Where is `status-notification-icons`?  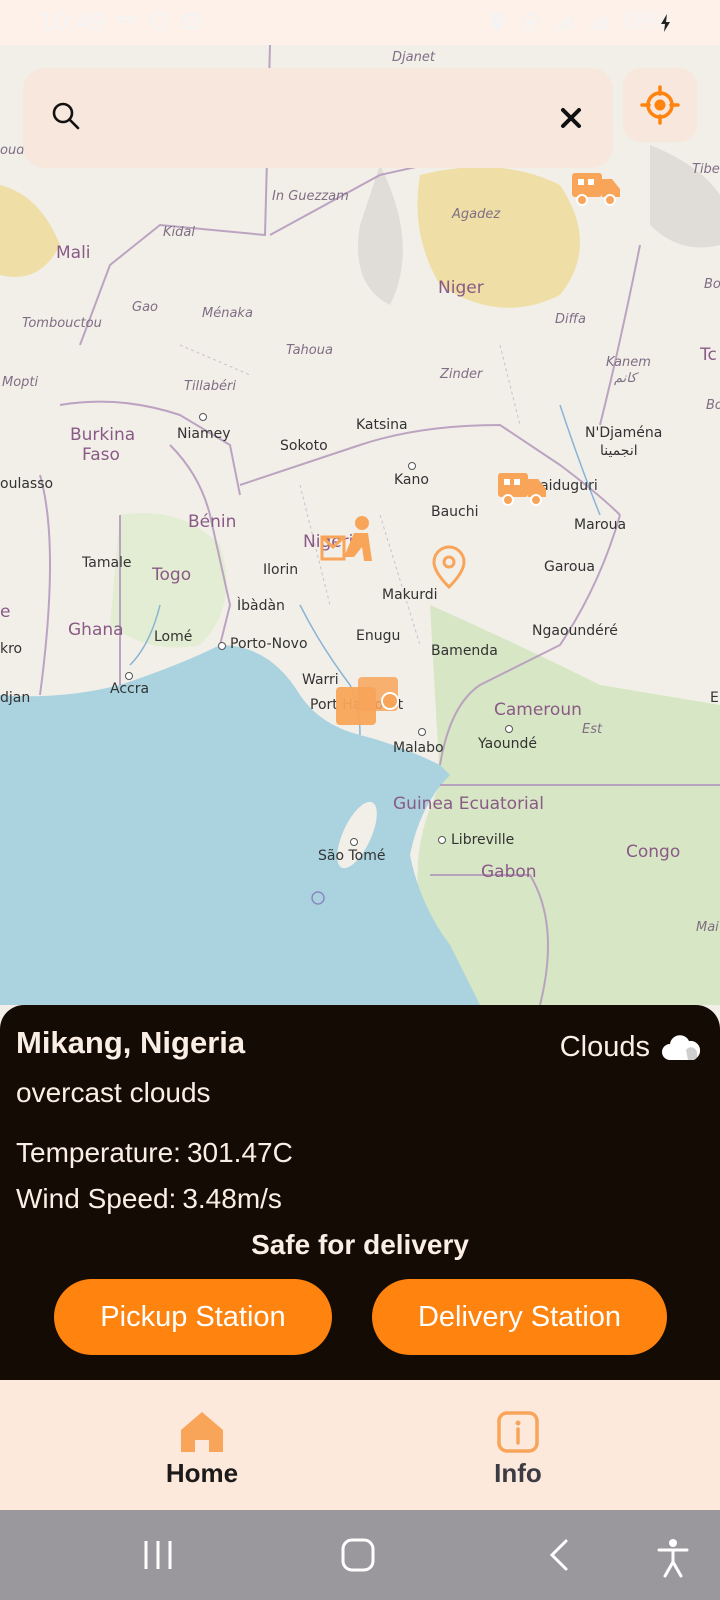 status-notification-icons is located at coordinates (159, 21).